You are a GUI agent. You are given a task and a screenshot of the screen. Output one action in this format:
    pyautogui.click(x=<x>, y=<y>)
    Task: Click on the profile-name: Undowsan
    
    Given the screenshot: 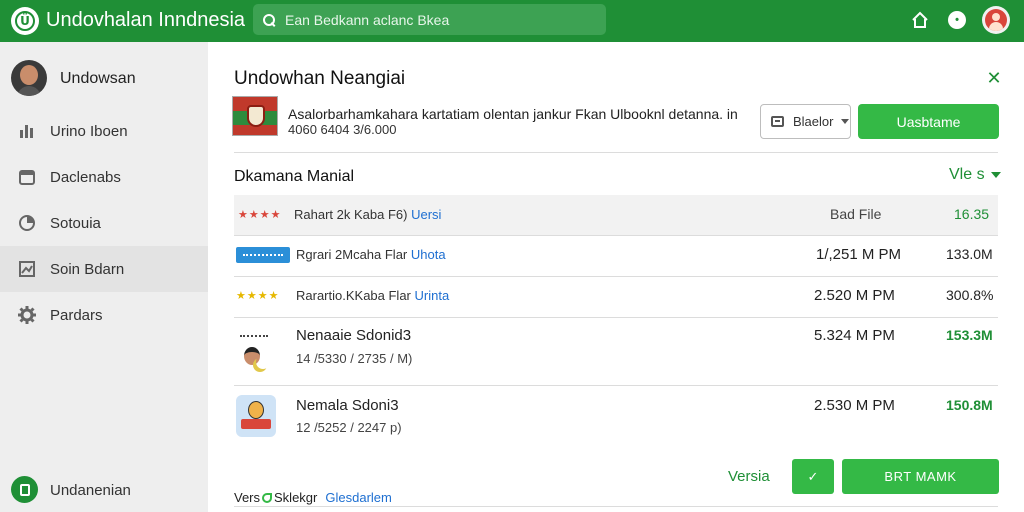 What is the action you would take?
    pyautogui.click(x=98, y=78)
    